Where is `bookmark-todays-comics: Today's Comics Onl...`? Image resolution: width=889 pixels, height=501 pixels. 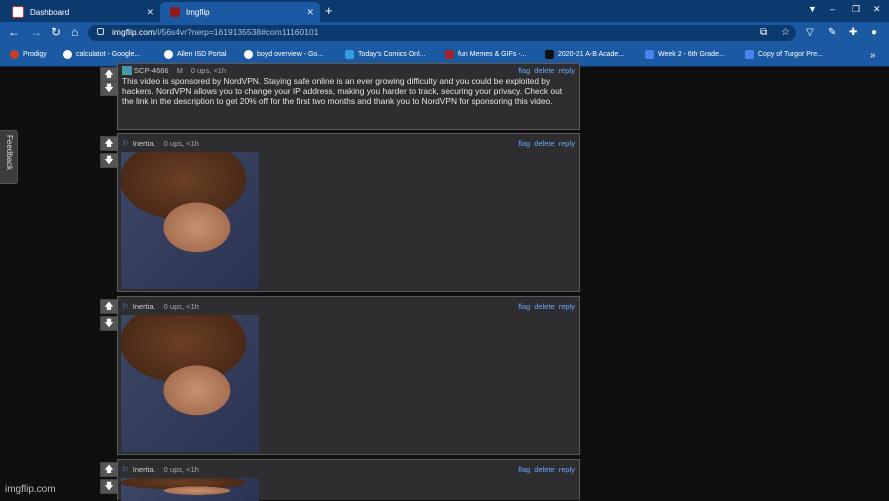
bookmark-todays-comics: Today's Comics Onl... is located at coordinates (385, 54).